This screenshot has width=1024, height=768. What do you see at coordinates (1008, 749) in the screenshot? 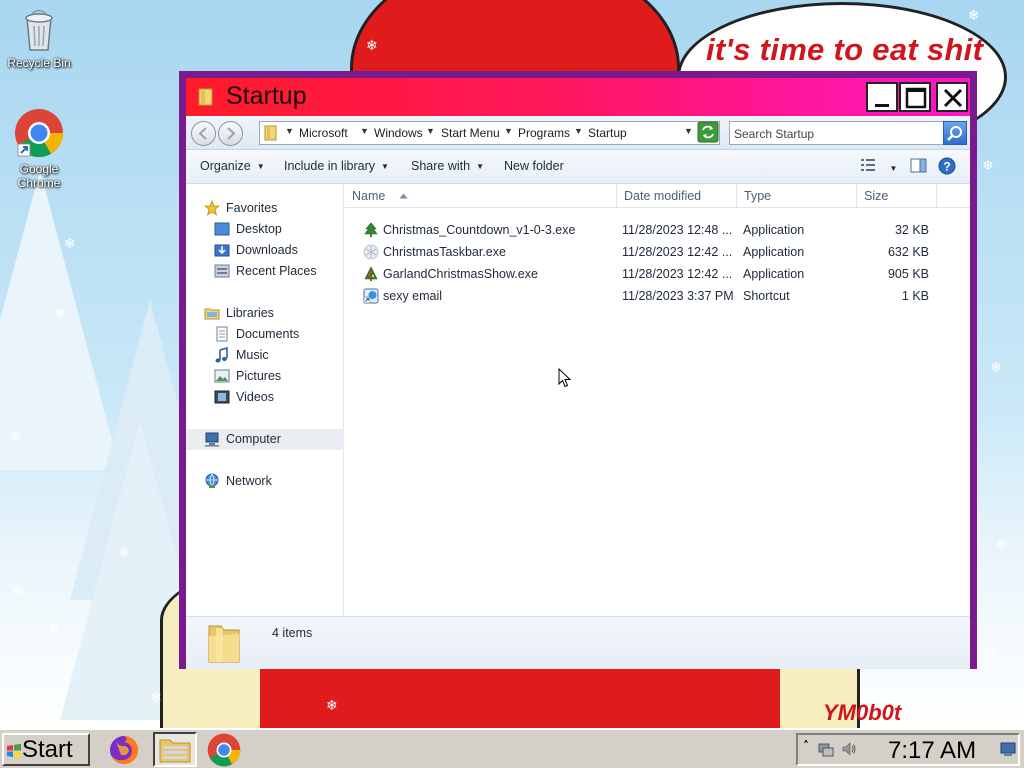
I see `show-desktop-icon` at bounding box center [1008, 749].